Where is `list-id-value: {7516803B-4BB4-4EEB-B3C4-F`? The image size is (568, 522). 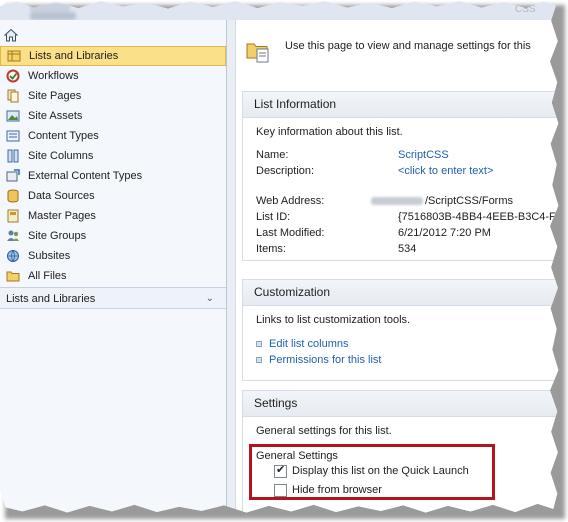
list-id-value: {7516803B-4BB4-4EEB-B3C4-F is located at coordinates (477, 217).